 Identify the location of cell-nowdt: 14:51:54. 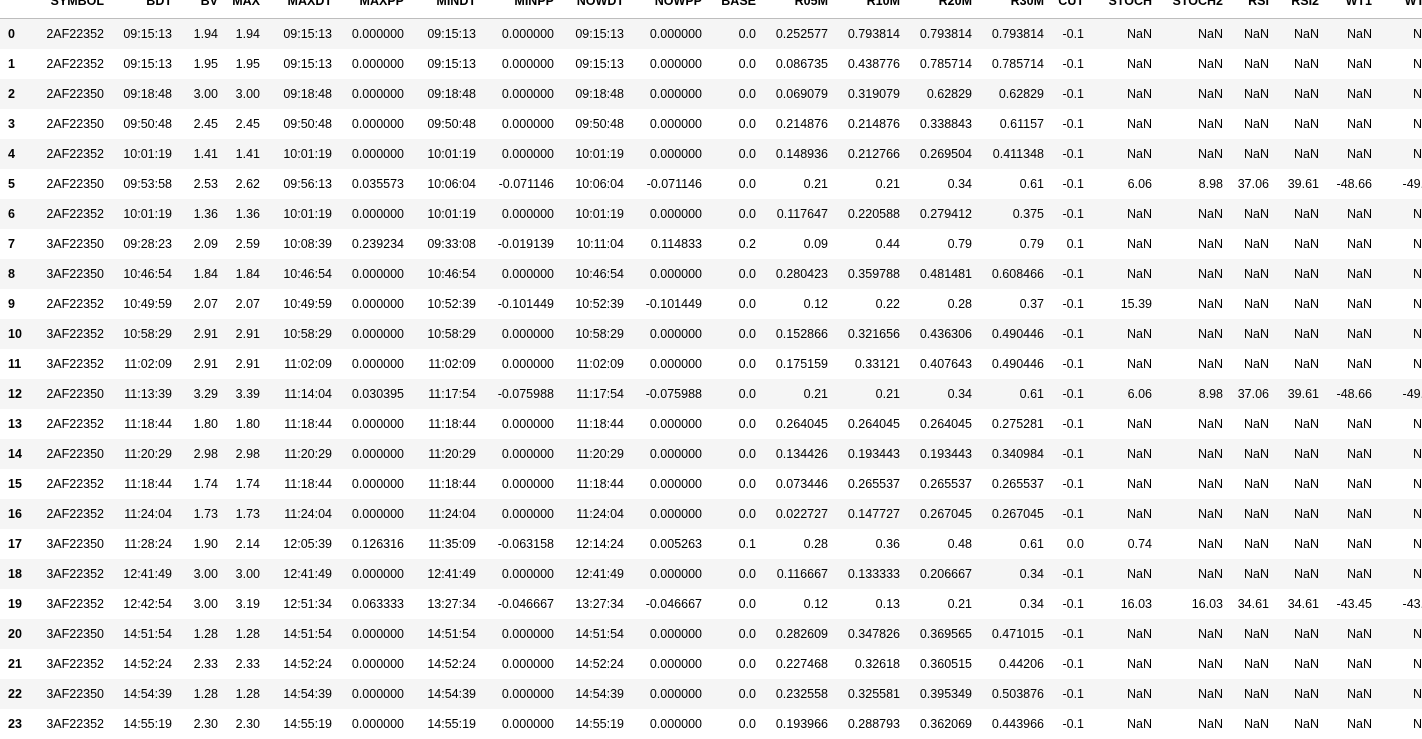
(593, 634).